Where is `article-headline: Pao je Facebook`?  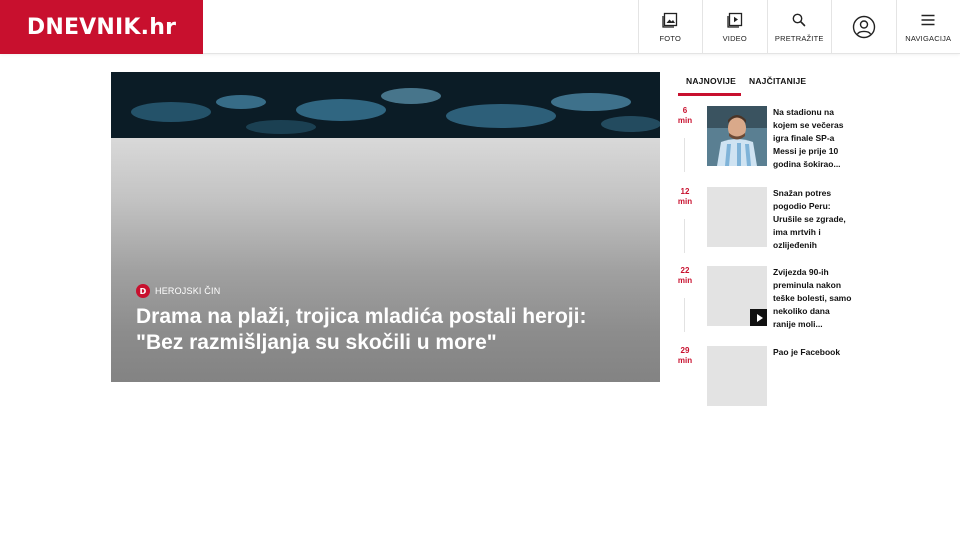 article-headline: Pao je Facebook is located at coordinates (813, 352).